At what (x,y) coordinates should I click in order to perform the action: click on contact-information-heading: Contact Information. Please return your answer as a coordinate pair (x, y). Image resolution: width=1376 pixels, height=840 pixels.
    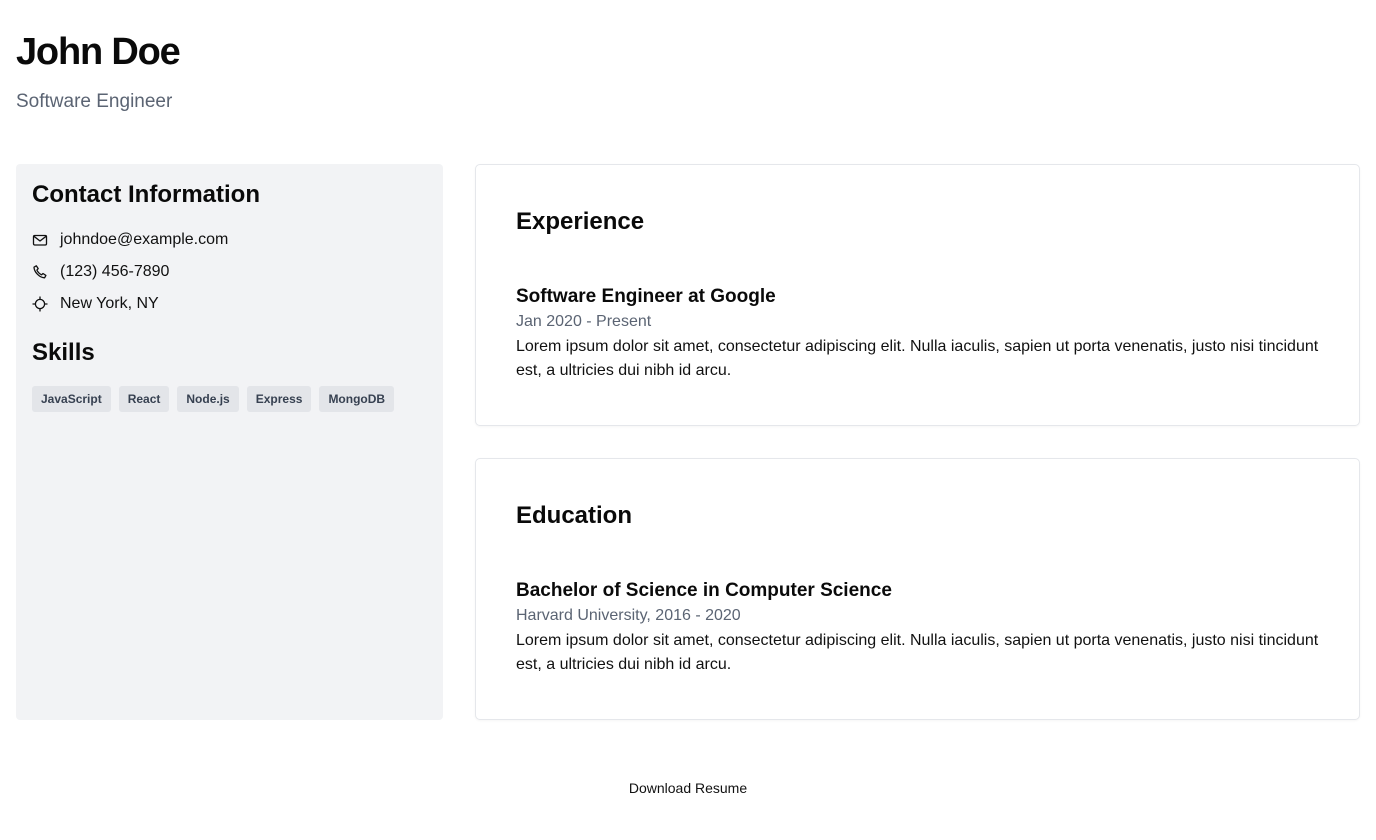
    Looking at the image, I should click on (146, 194).